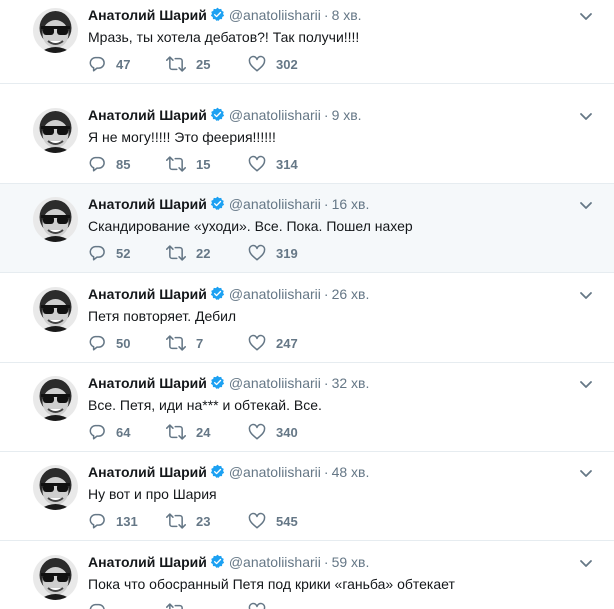 The image size is (614, 609). What do you see at coordinates (351, 472) in the screenshot?
I see `timestamp: 48 хв.` at bounding box center [351, 472].